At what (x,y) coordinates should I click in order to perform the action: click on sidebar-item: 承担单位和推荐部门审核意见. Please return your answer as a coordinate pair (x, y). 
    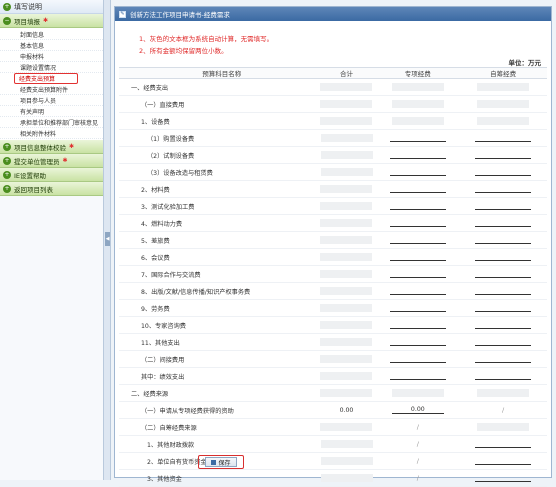
    Looking at the image, I should click on (51, 122).